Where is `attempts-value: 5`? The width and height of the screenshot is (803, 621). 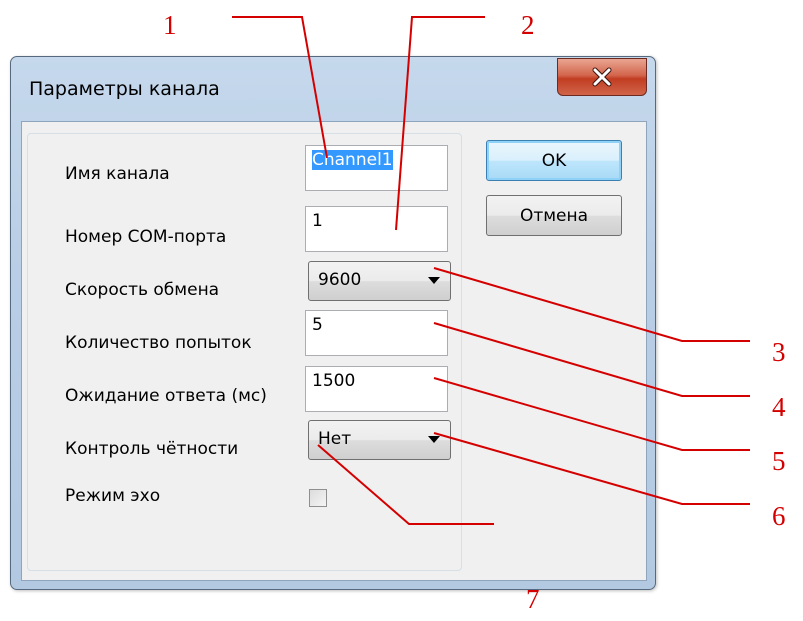
attempts-value: 5 is located at coordinates (317, 325).